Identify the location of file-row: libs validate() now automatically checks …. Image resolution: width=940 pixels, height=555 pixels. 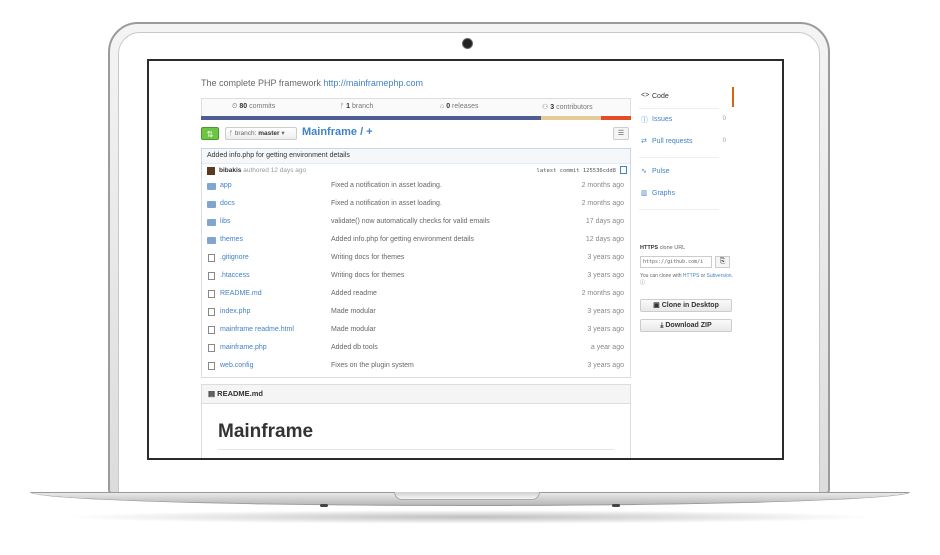
(416, 223).